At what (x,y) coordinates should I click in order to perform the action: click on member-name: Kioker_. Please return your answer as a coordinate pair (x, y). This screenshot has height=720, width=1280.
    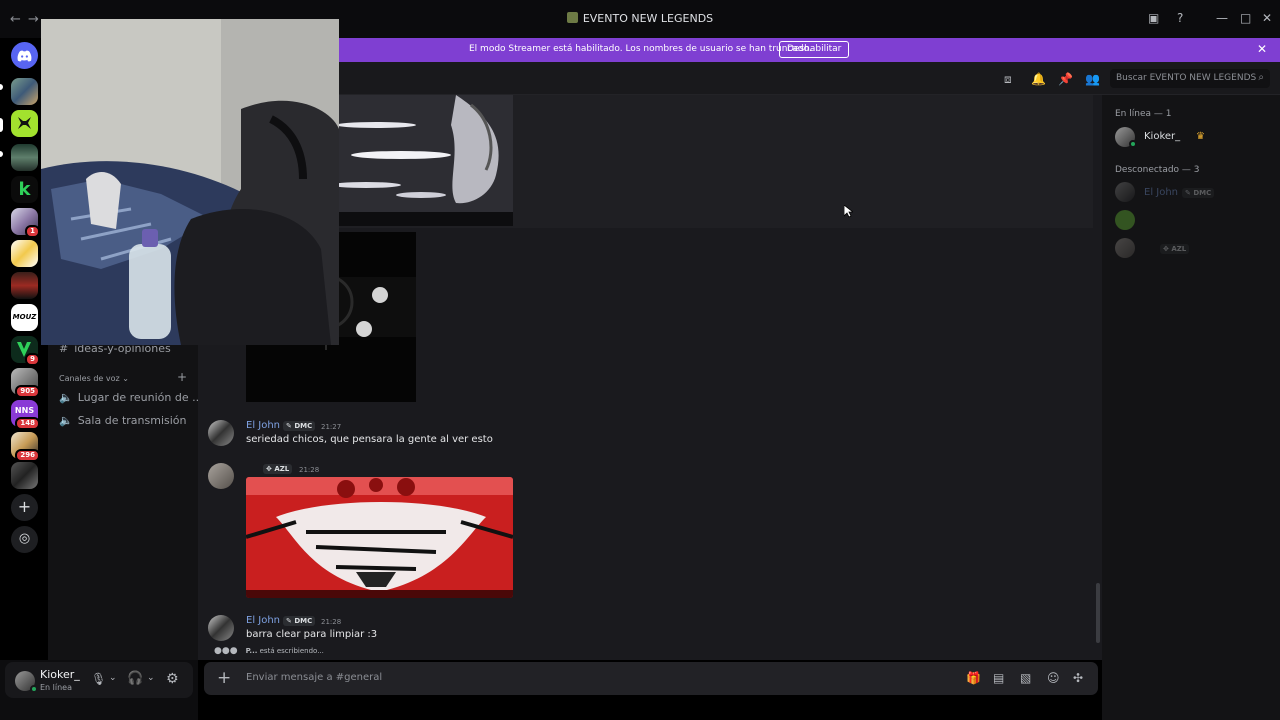
    Looking at the image, I should click on (1162, 136).